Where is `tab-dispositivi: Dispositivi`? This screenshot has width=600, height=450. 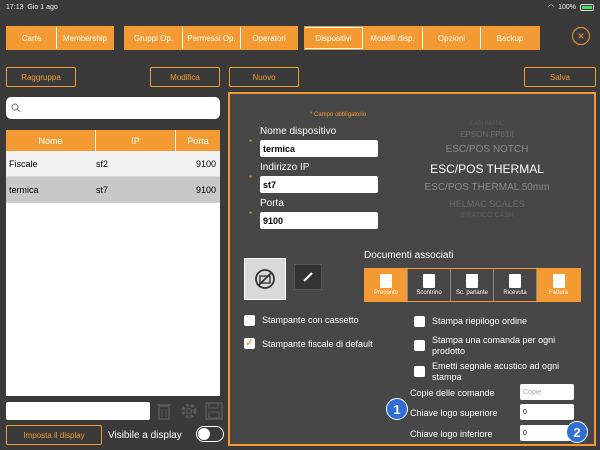
tab-dispositivi: Dispositivi is located at coordinates (334, 38).